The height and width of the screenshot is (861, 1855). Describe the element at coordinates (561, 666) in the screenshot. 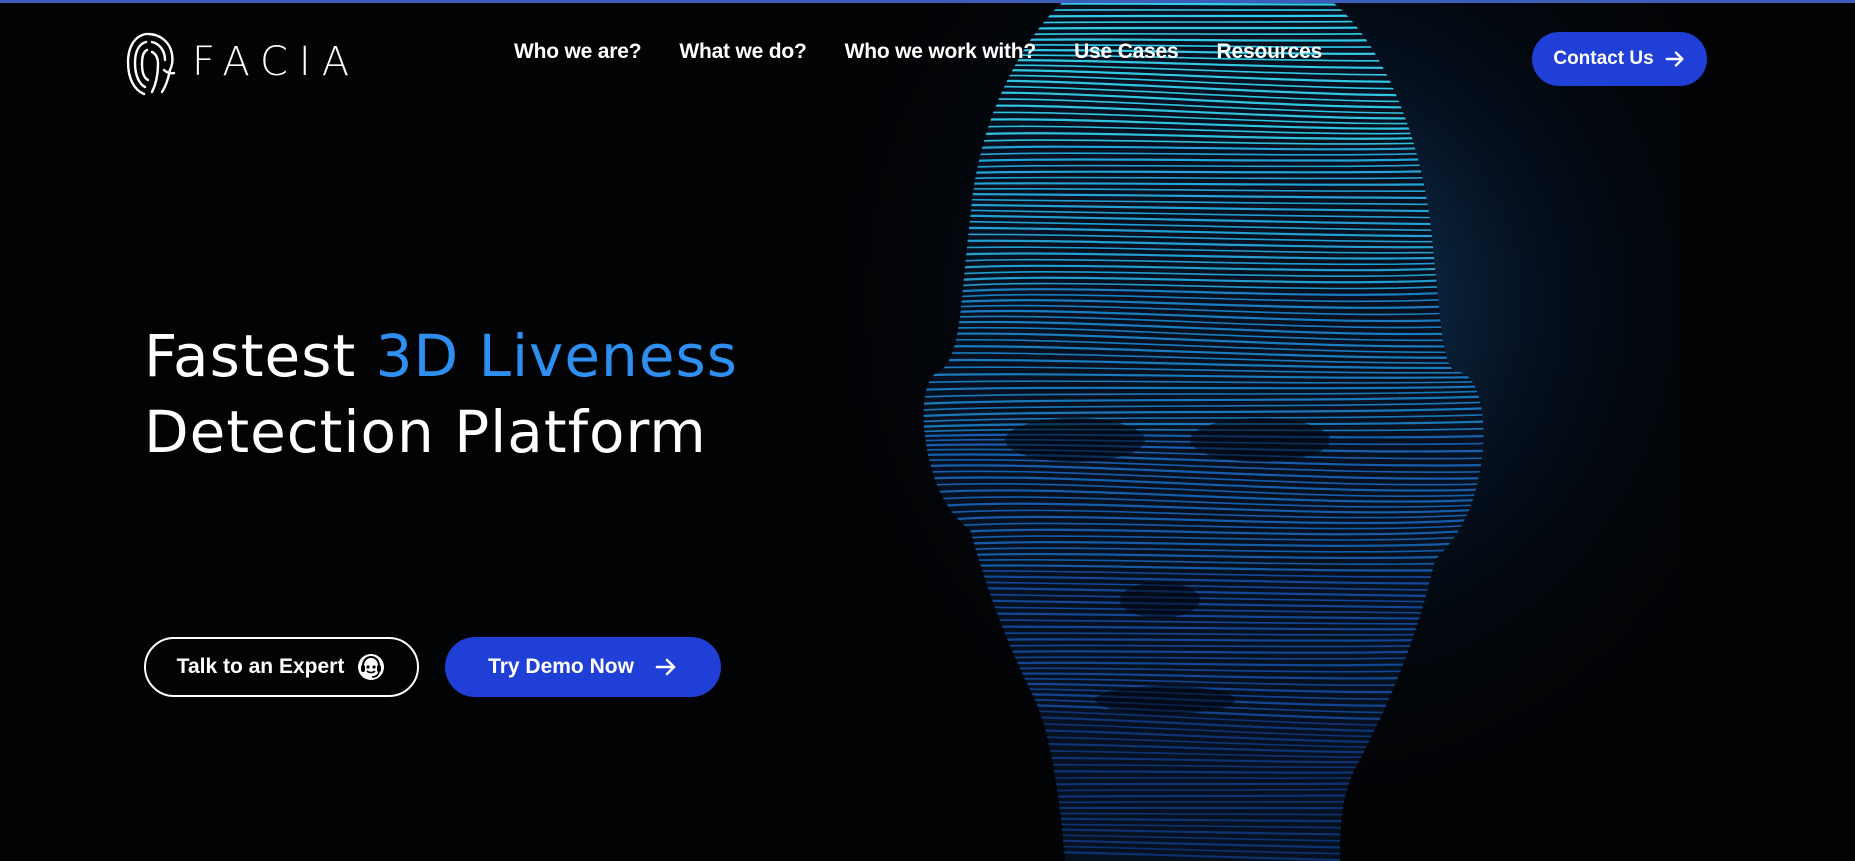

I see `try-demo-label: Try Demo Now` at that location.